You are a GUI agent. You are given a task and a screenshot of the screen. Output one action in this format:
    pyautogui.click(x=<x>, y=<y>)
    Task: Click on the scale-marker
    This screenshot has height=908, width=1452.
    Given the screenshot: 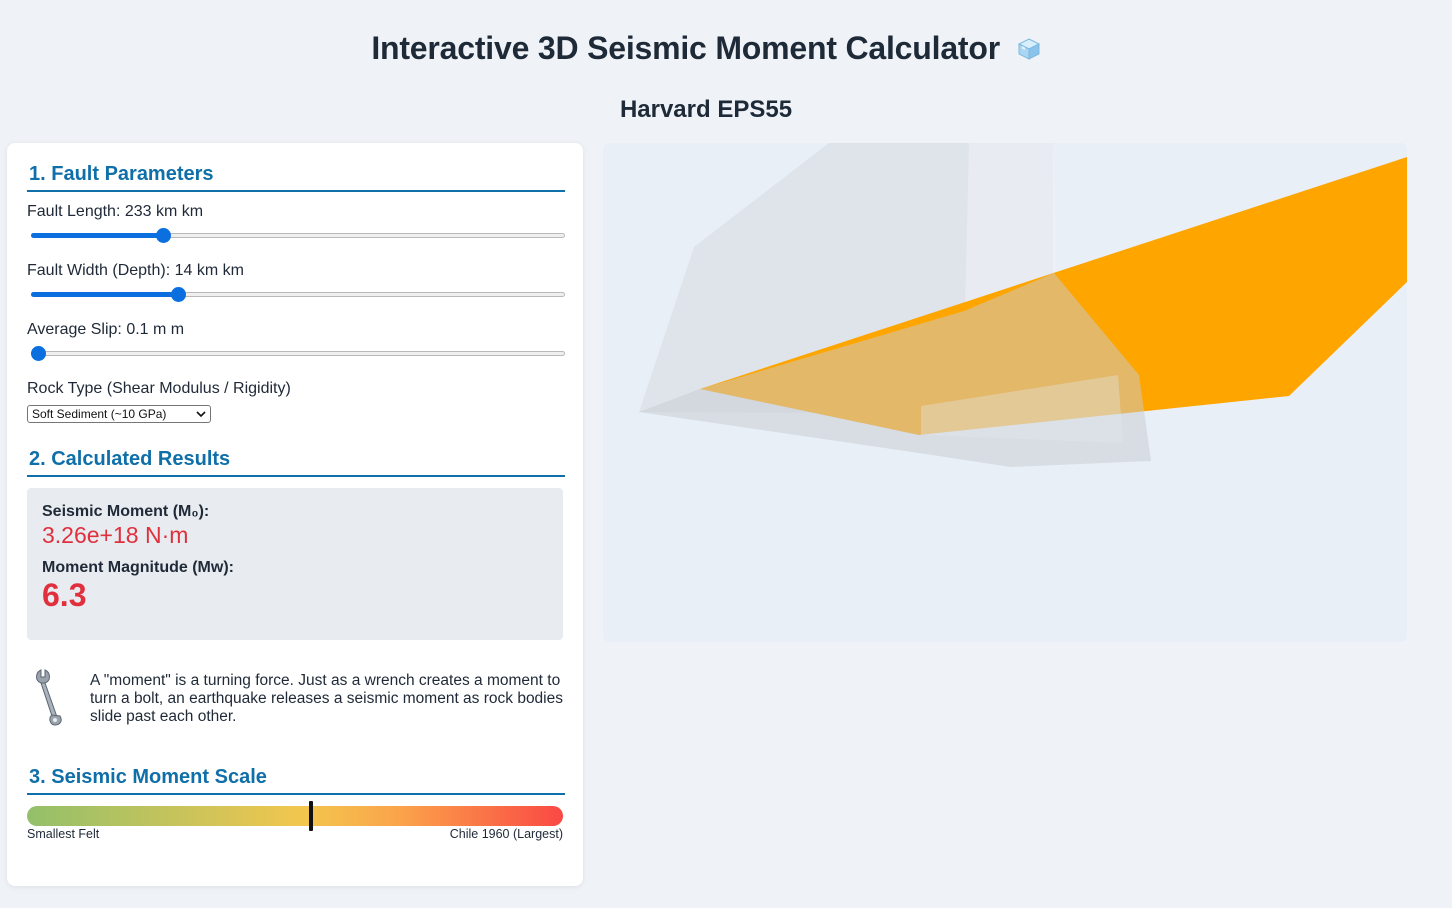 What is the action you would take?
    pyautogui.click(x=311, y=816)
    